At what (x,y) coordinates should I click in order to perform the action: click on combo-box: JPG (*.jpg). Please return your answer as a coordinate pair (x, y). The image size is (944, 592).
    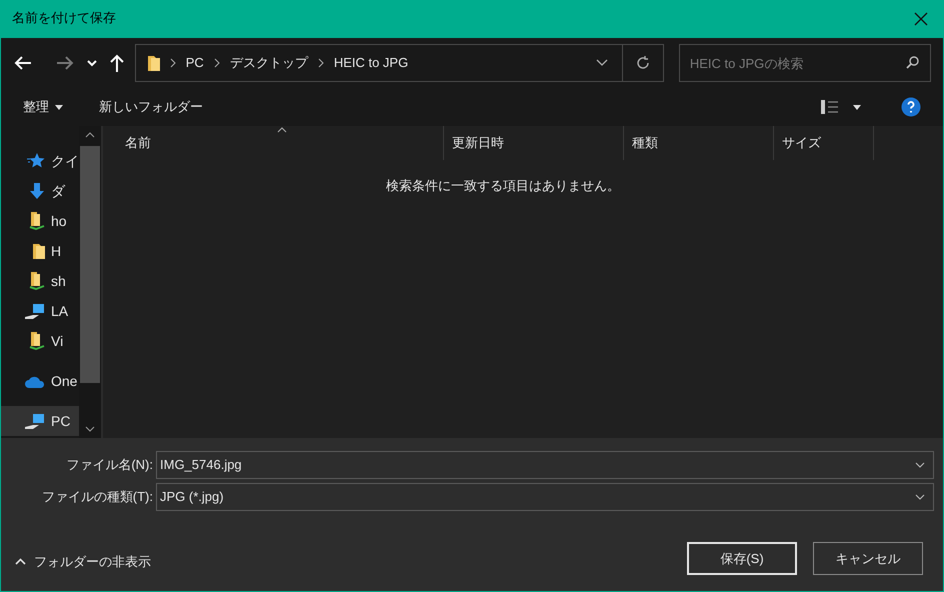
    Looking at the image, I should click on (545, 497).